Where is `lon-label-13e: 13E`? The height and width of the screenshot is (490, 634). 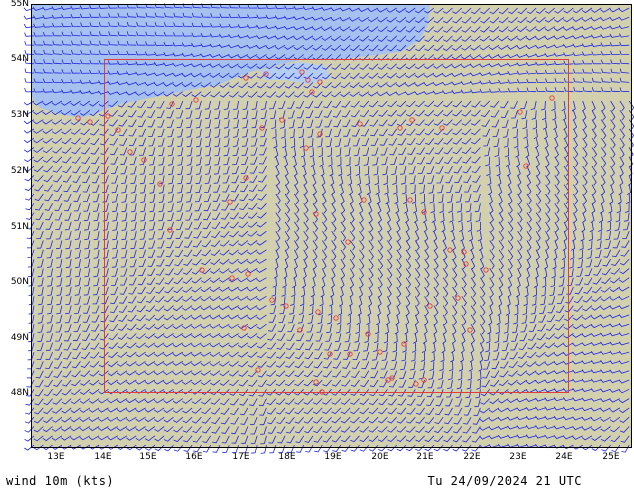 lon-label-13e: 13E is located at coordinates (55, 457).